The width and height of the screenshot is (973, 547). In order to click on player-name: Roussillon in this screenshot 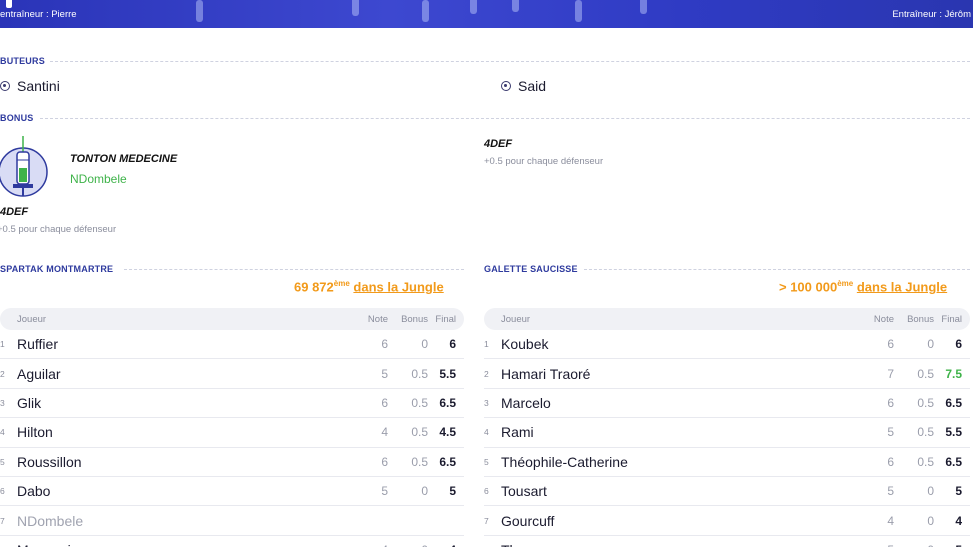, I will do `click(182, 462)`.